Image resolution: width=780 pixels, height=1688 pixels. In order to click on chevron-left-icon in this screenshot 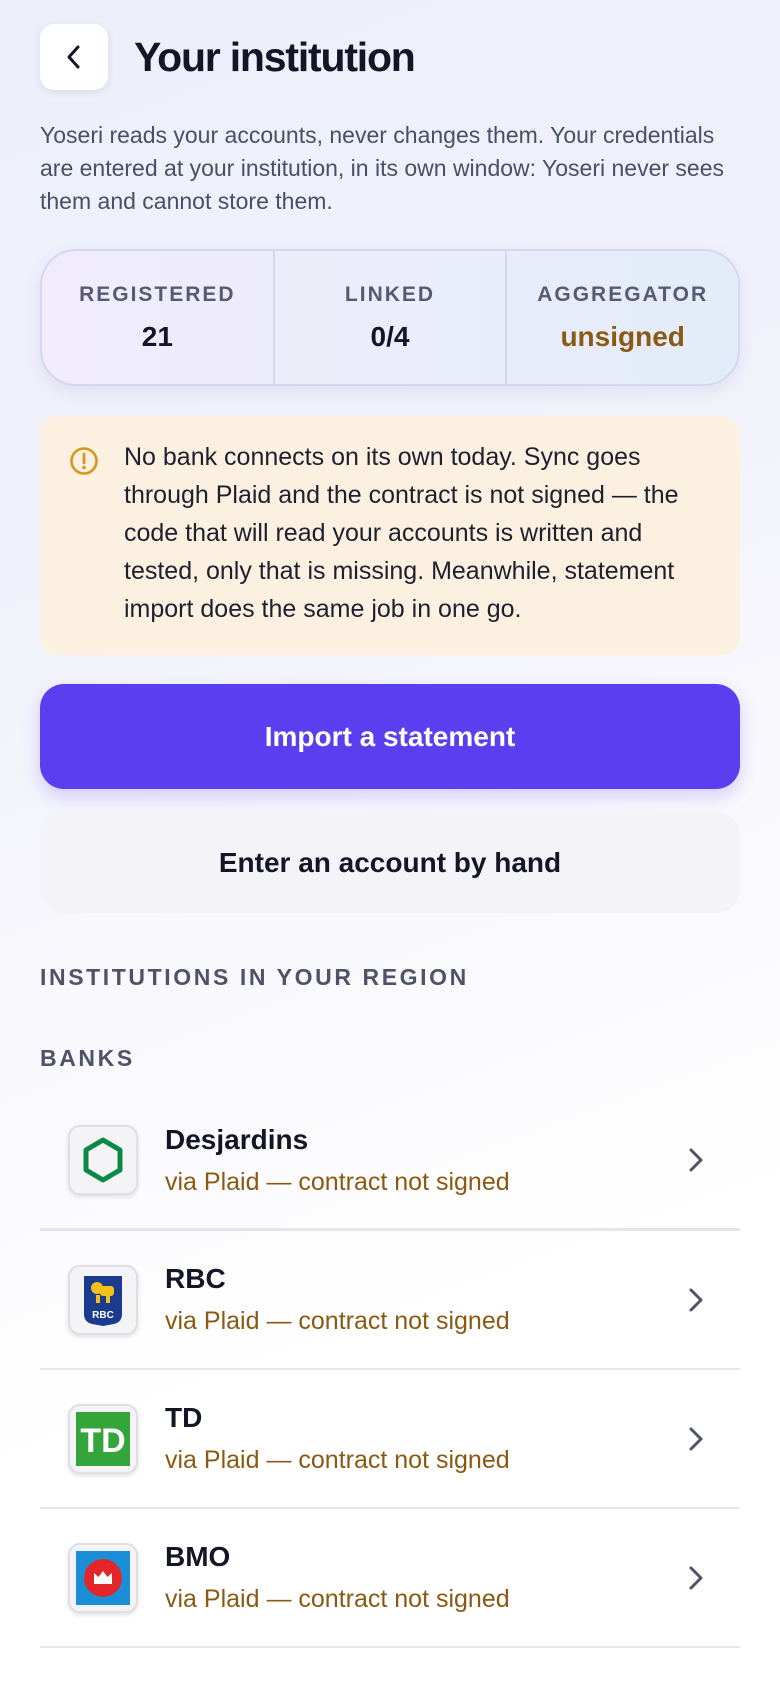, I will do `click(73, 57)`.